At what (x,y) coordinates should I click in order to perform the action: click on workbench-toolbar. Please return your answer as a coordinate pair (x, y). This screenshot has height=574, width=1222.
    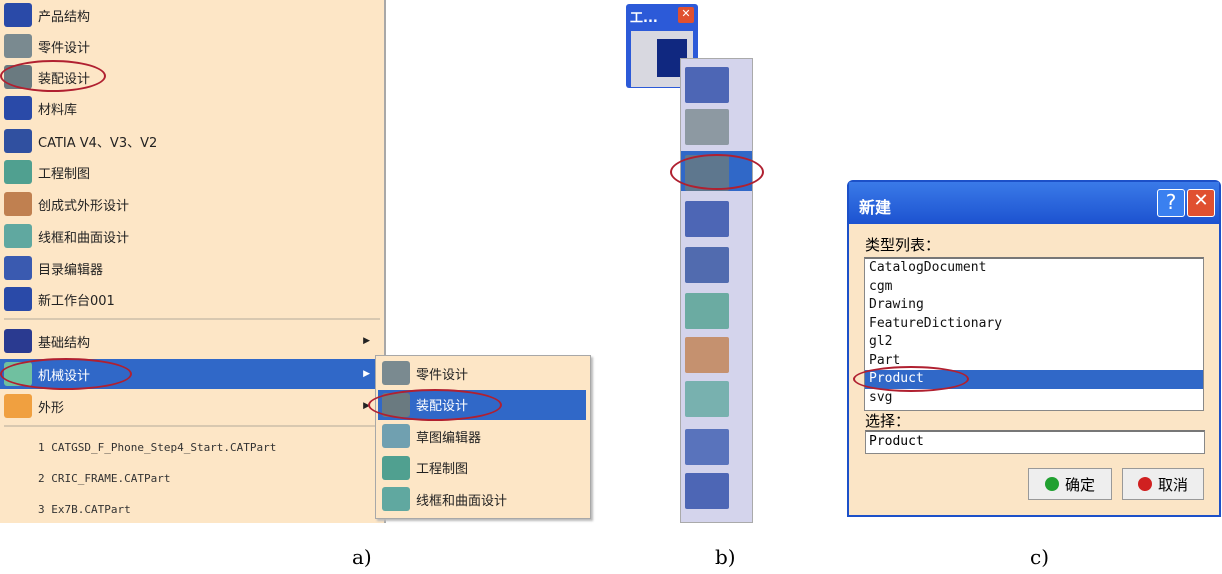
    Looking at the image, I should click on (716, 290).